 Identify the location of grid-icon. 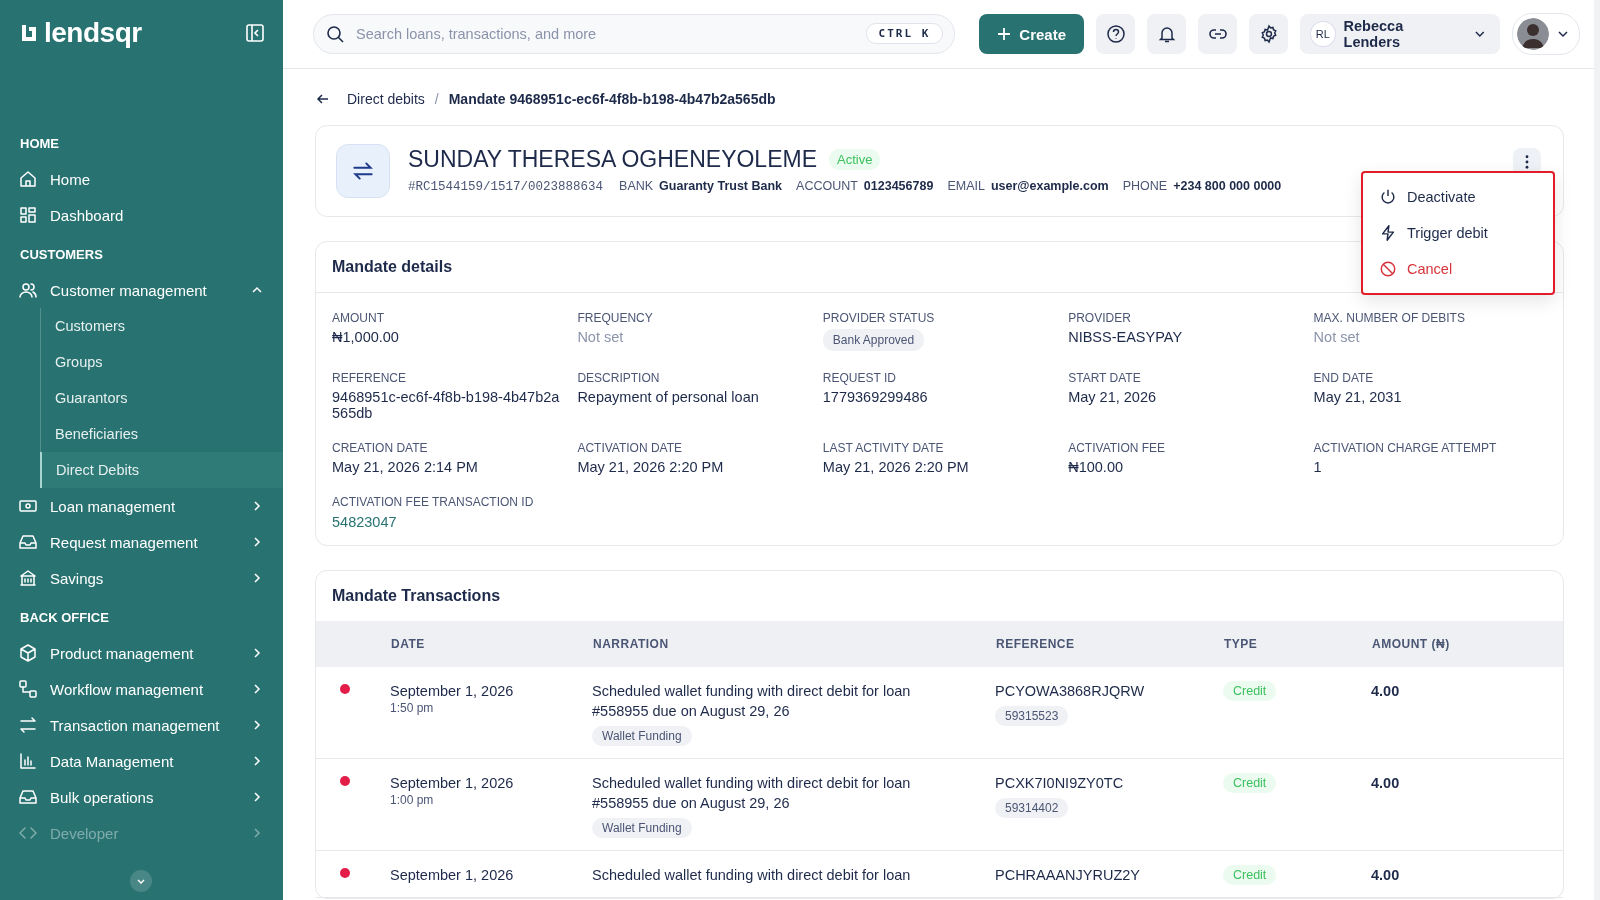
(28, 215).